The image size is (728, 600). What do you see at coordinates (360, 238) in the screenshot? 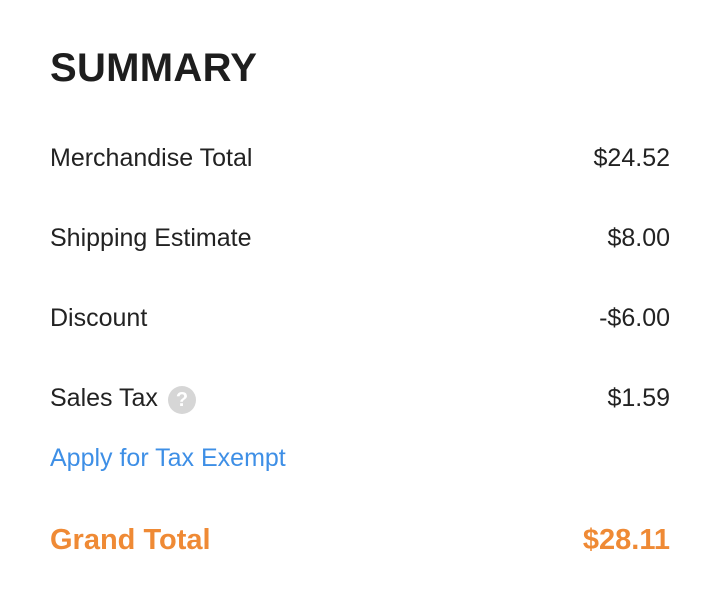
I see `shipping-estimate-row: Shipping Estimate $8.00` at bounding box center [360, 238].